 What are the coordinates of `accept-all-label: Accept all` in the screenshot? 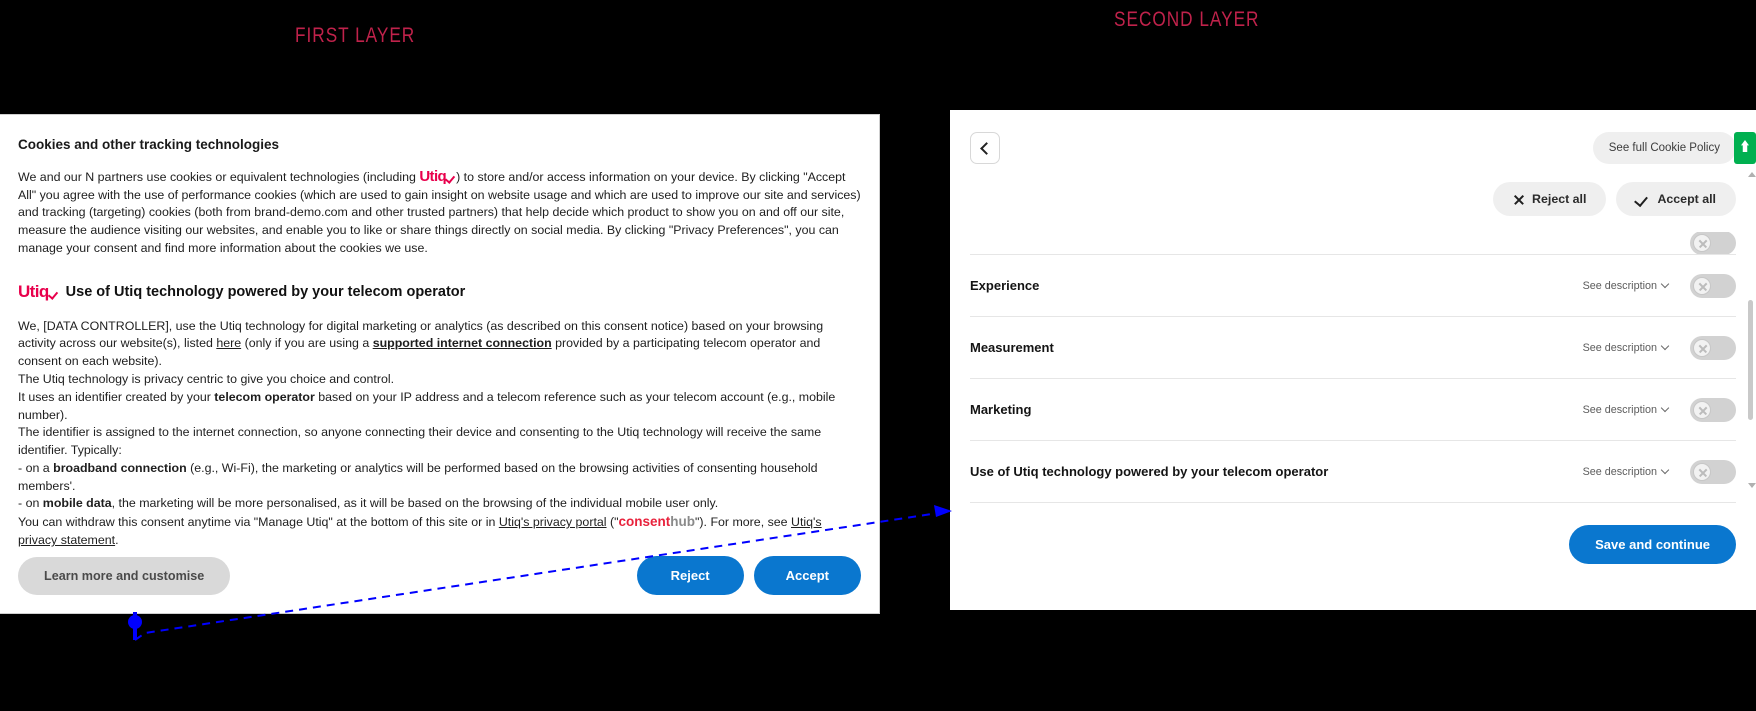 It's located at (1686, 199).